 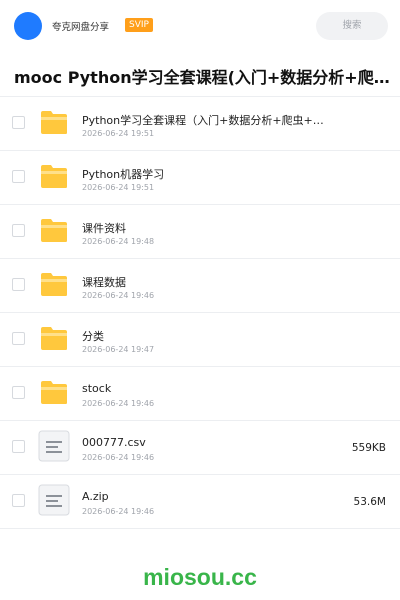 What do you see at coordinates (139, 25) in the screenshot?
I see `svip-badge: SVIP` at bounding box center [139, 25].